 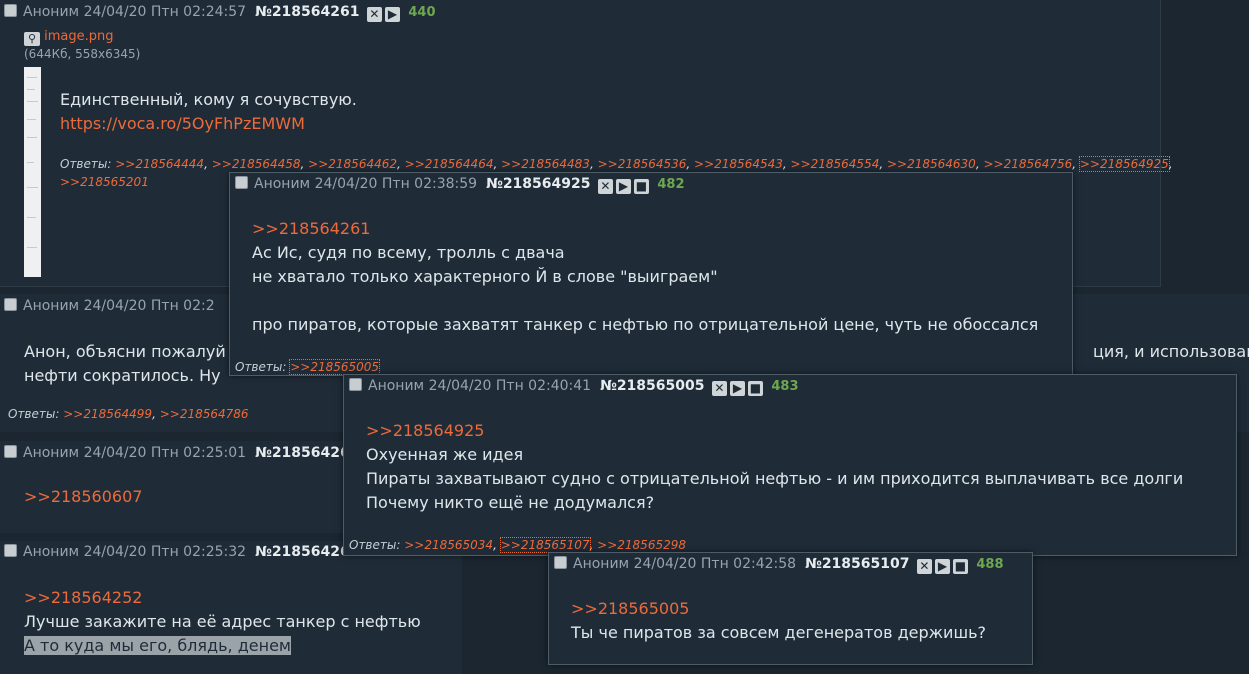 What do you see at coordinates (149, 306) in the screenshot?
I see `post-date: 24/04/20 Птн 02:2` at bounding box center [149, 306].